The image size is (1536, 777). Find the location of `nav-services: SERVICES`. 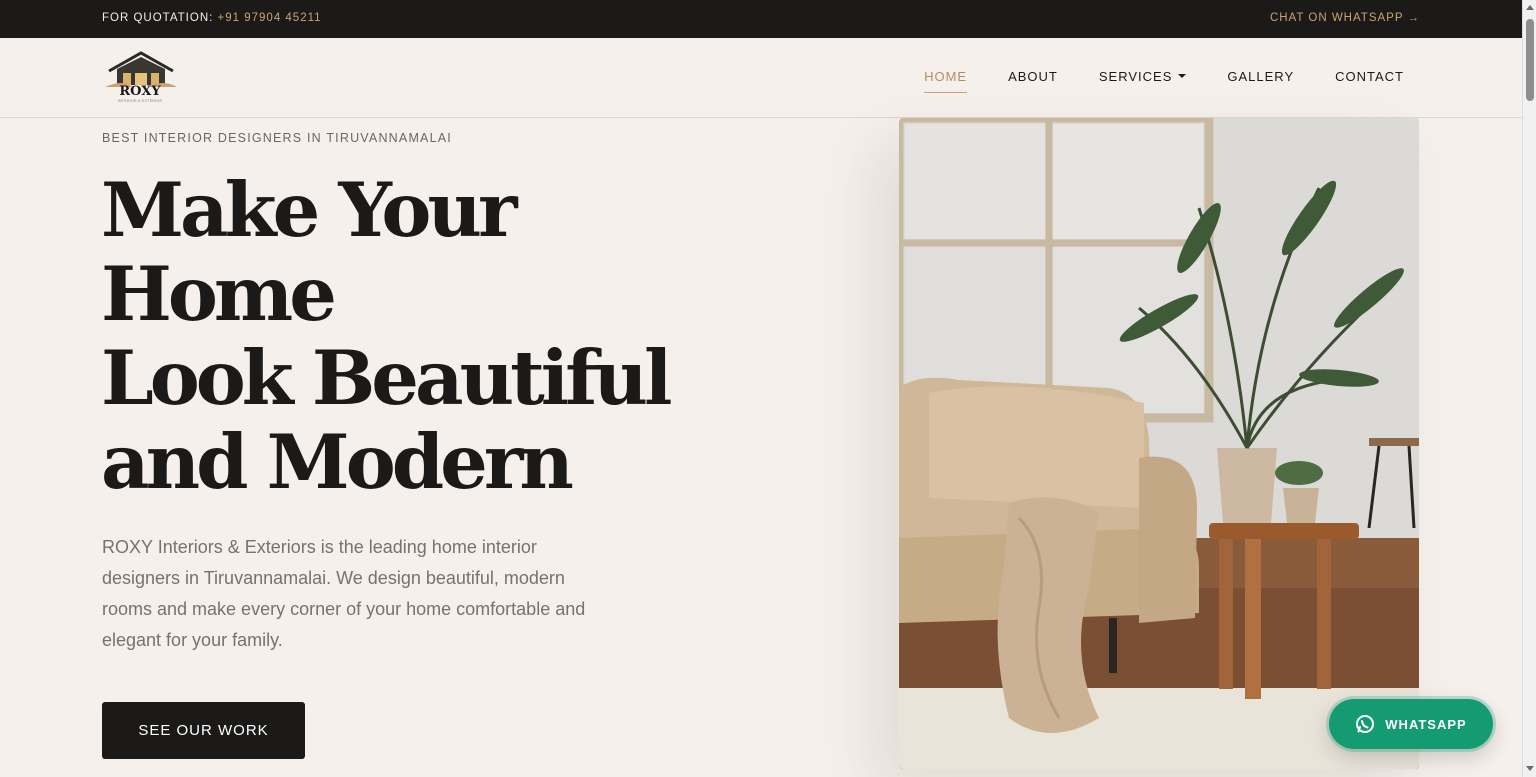

nav-services: SERVICES is located at coordinates (1143, 78).